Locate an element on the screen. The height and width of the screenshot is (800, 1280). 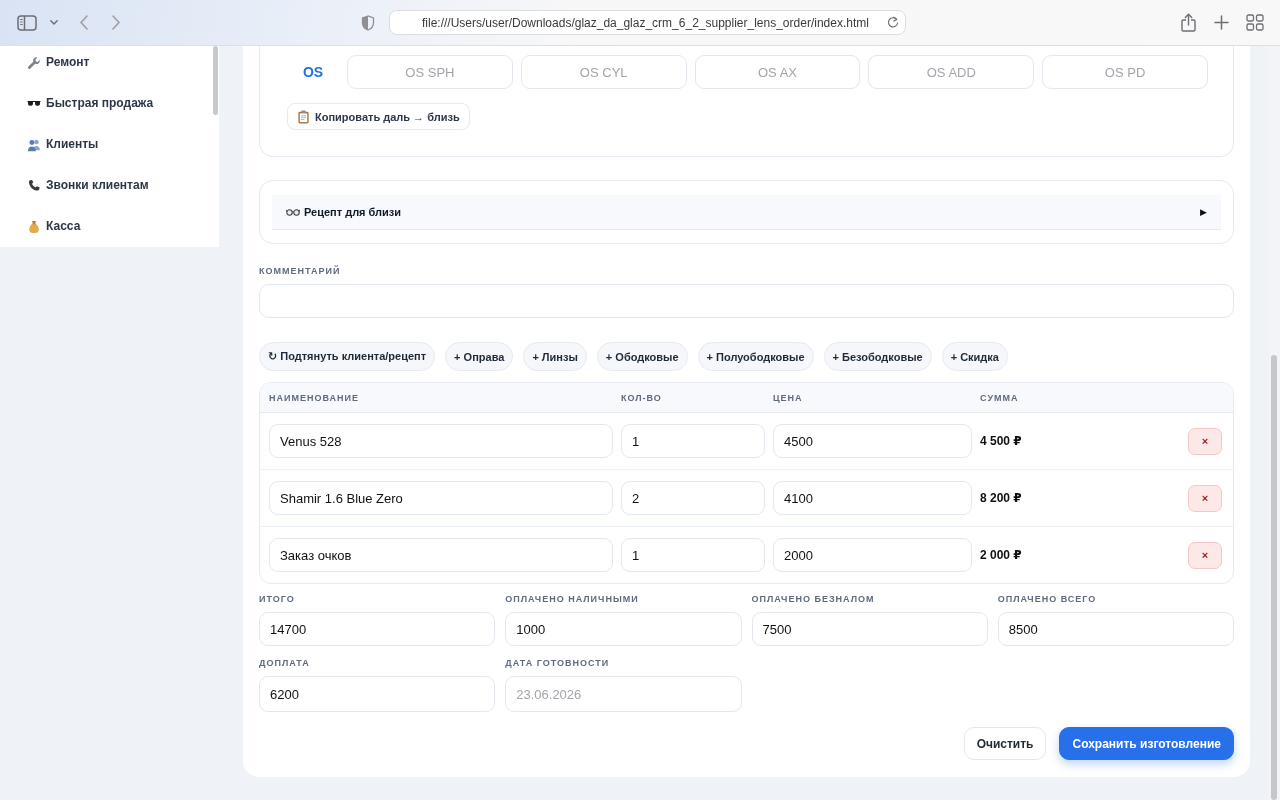
field-label: ДОПЛАТА is located at coordinates (285, 663).